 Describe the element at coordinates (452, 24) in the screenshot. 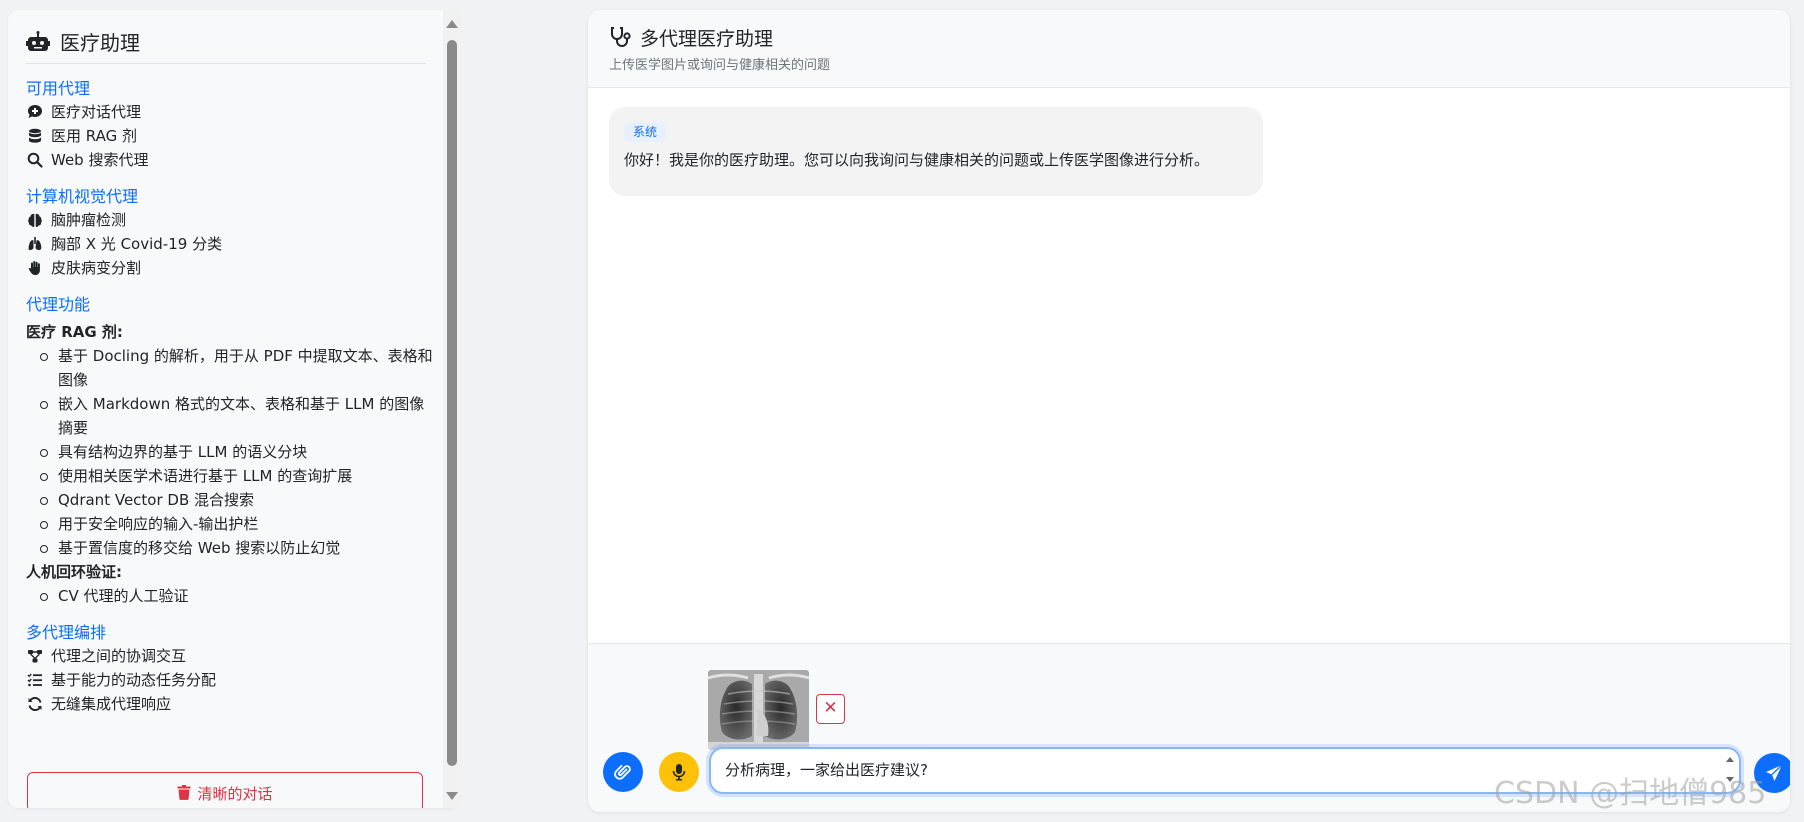

I see `scroll-up-arrow` at that location.